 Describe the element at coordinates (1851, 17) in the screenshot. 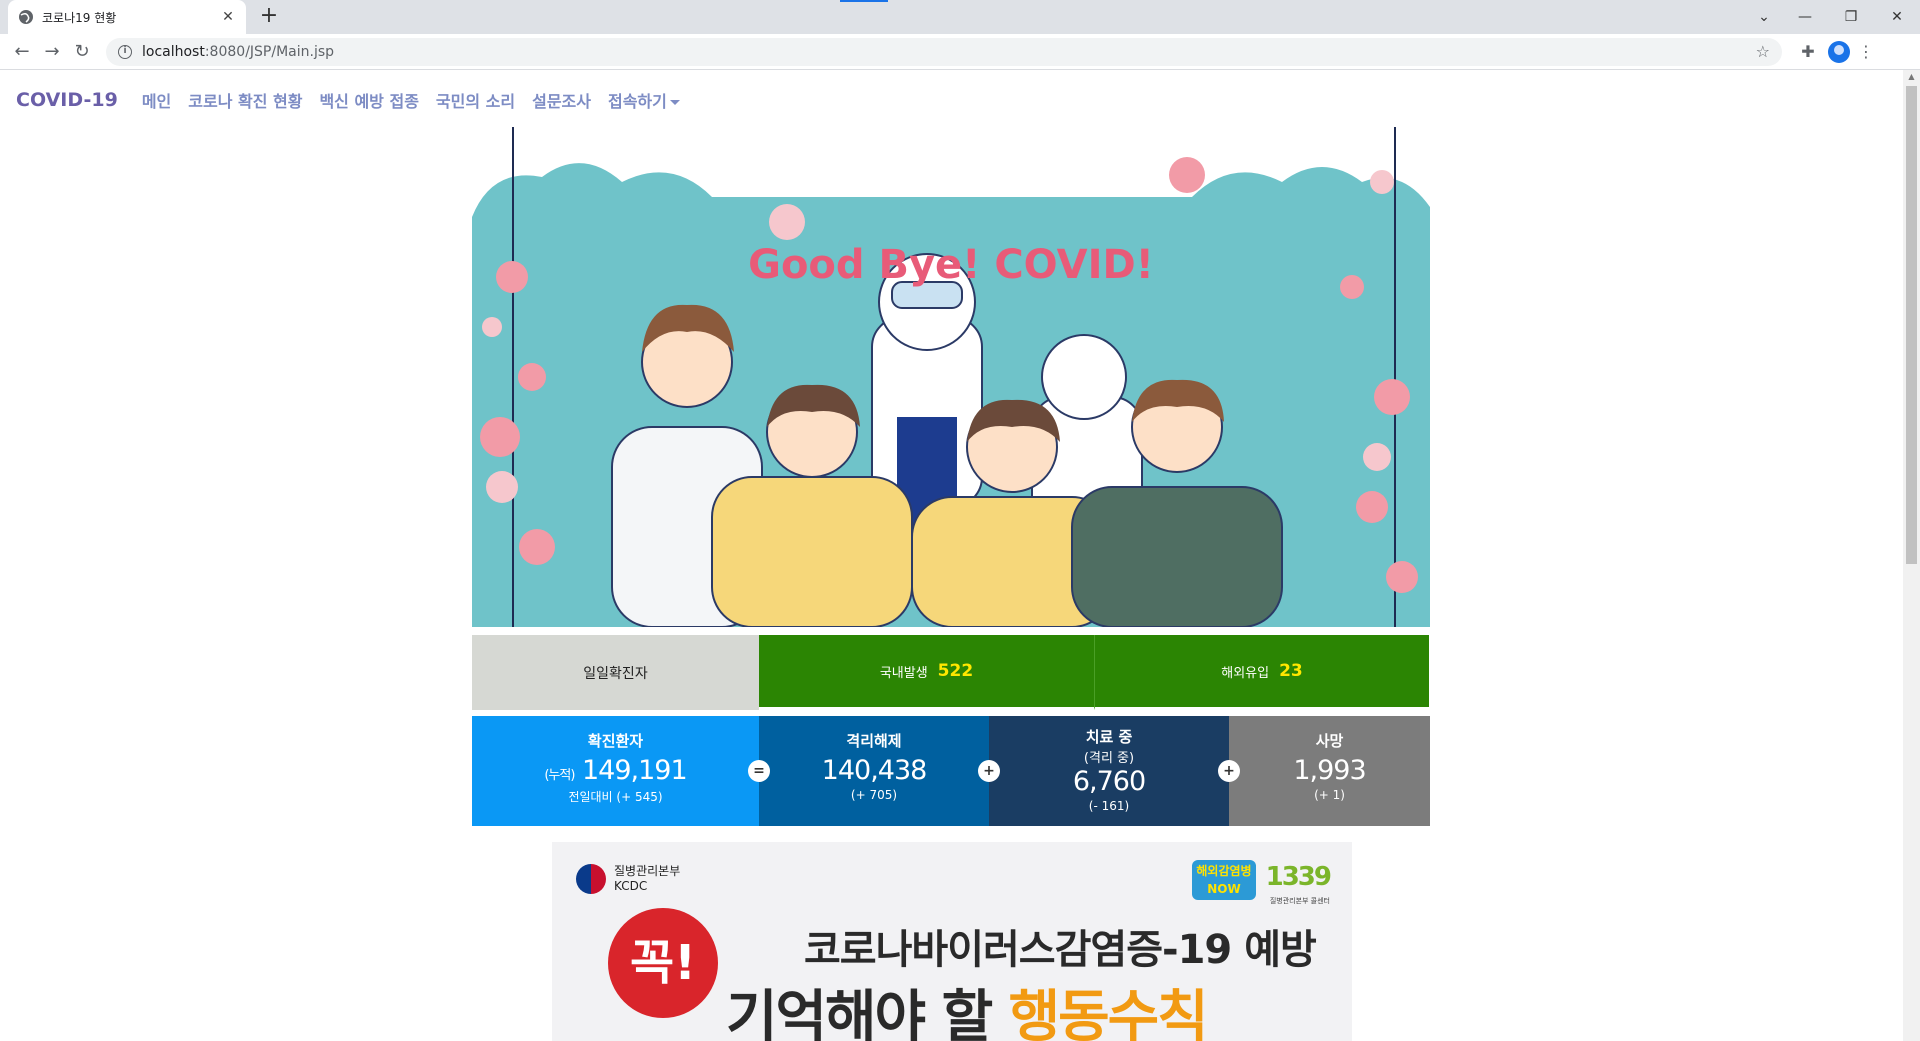

I see `restore-button: ❐` at that location.